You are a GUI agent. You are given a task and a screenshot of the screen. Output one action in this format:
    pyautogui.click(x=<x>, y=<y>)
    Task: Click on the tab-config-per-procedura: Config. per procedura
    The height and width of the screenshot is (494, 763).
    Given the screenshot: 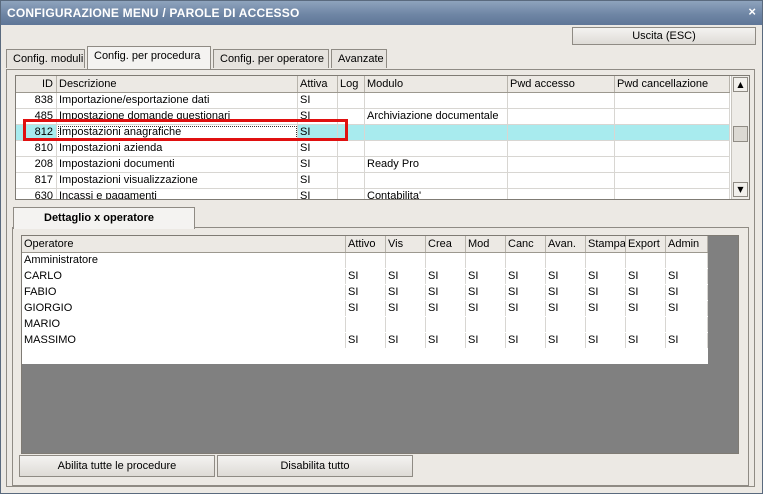 What is the action you would take?
    pyautogui.click(x=149, y=57)
    